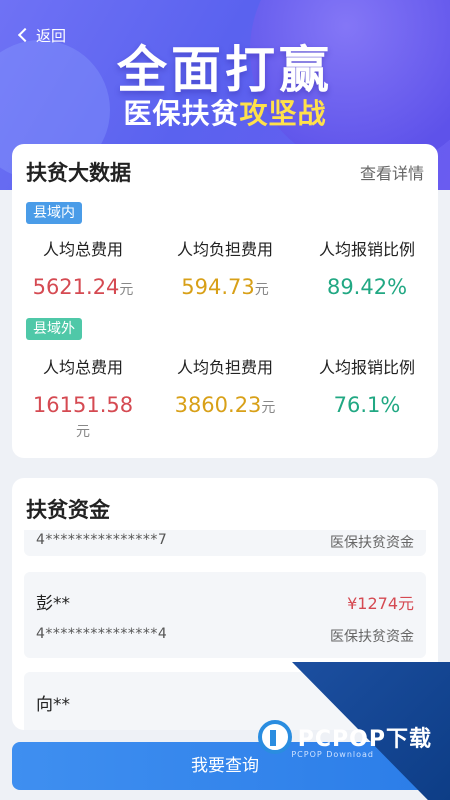  What do you see at coordinates (274, 737) in the screenshot?
I see `pcpop-logo-icon` at bounding box center [274, 737].